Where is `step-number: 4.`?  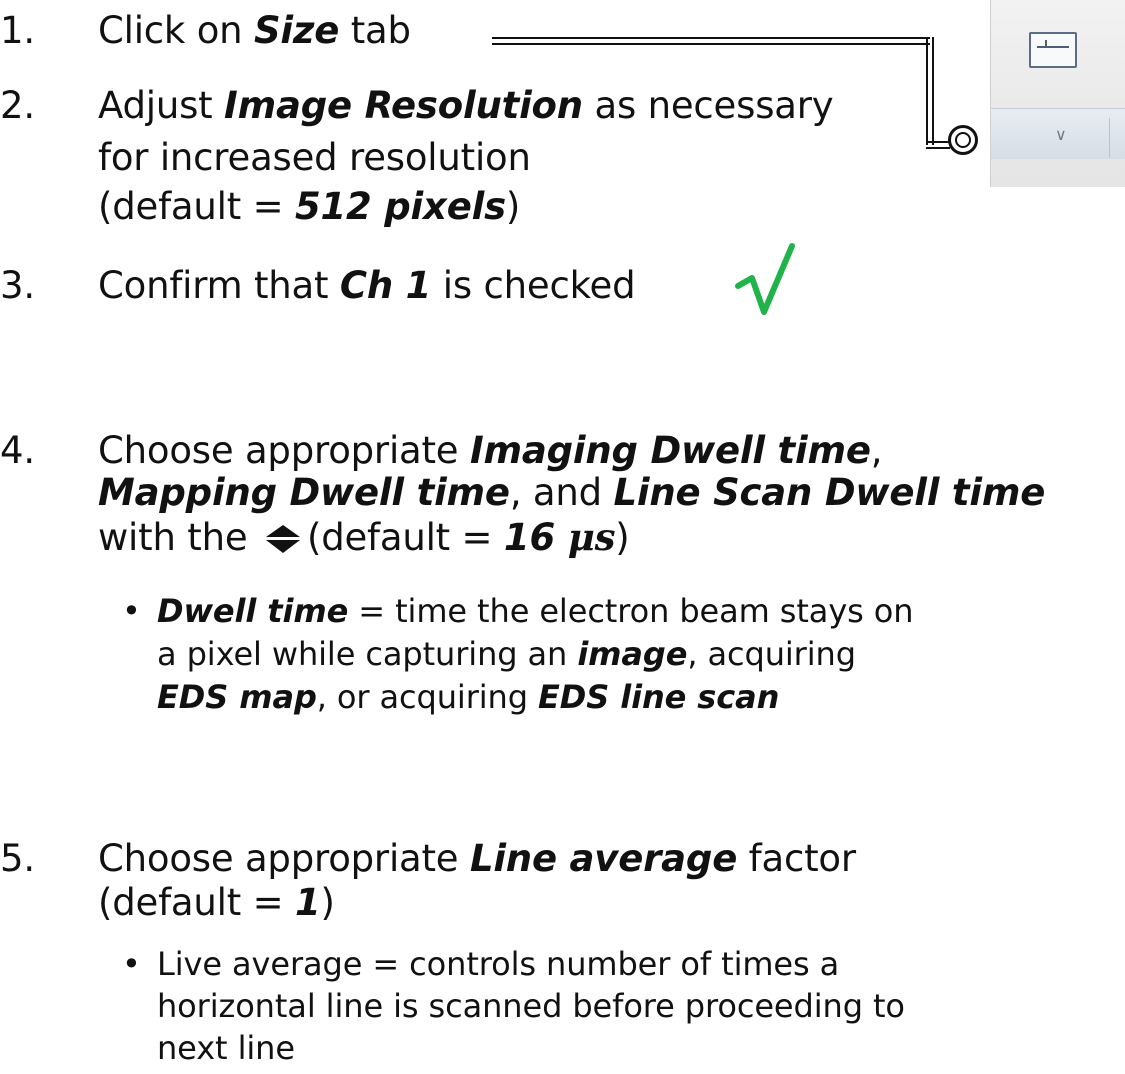
step-number: 4. is located at coordinates (17, 450).